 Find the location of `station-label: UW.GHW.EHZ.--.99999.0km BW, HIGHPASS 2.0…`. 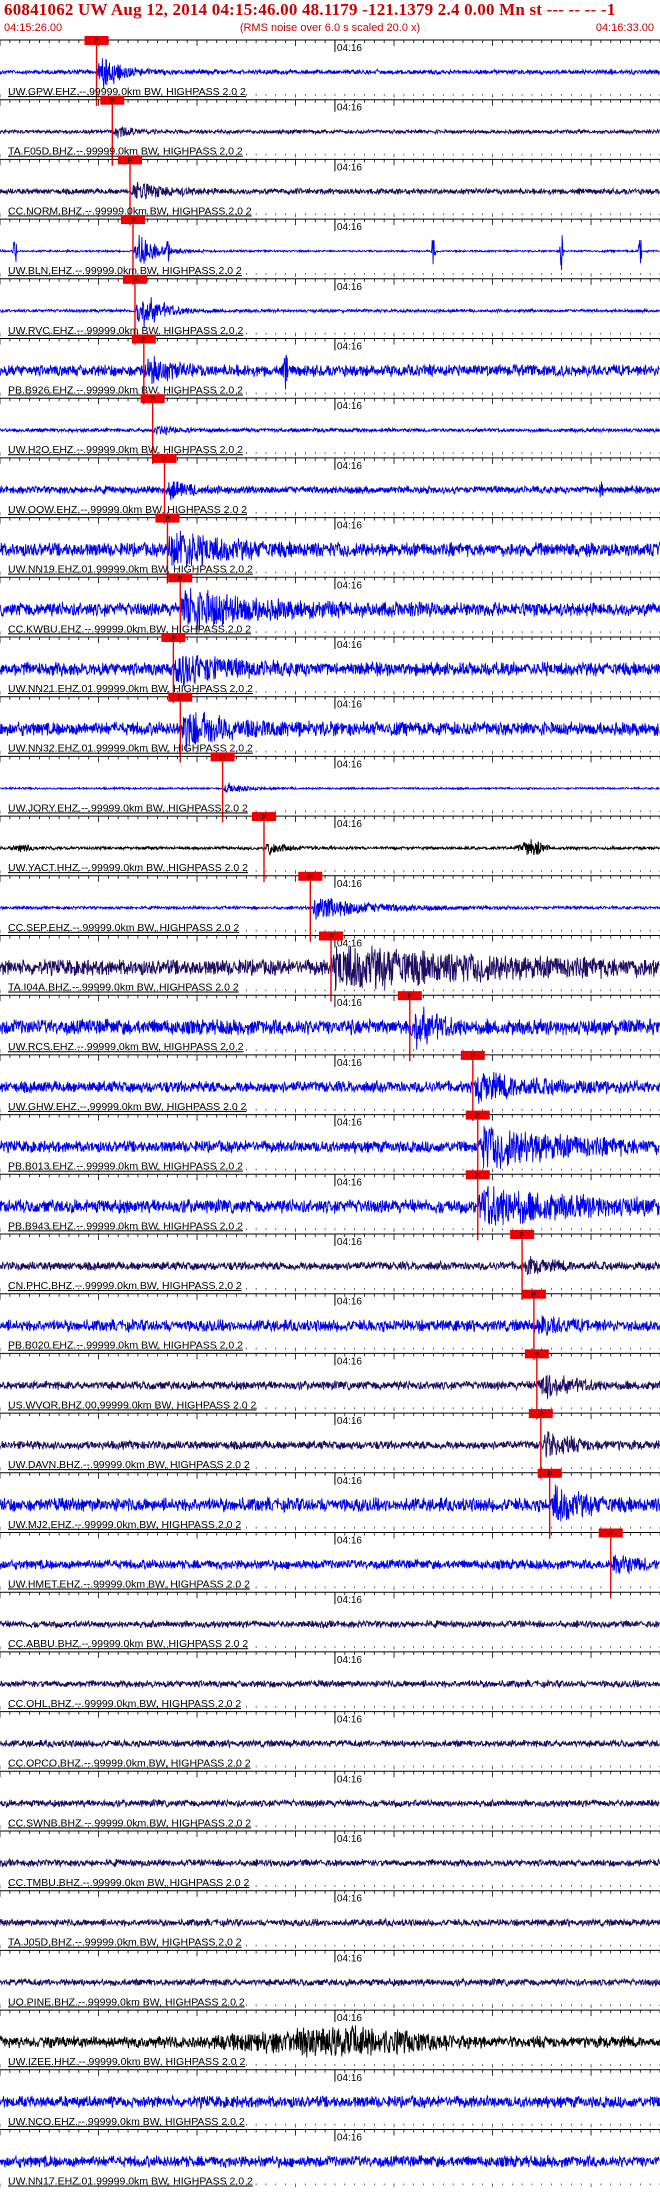

station-label: UW.GHW.EHZ.--.99999.0km BW, HIGHPASS 2.0… is located at coordinates (127, 1107).